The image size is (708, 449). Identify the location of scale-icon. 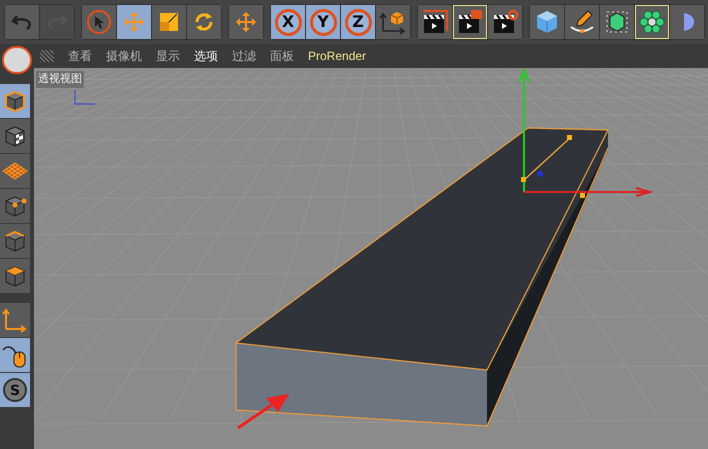
(169, 22).